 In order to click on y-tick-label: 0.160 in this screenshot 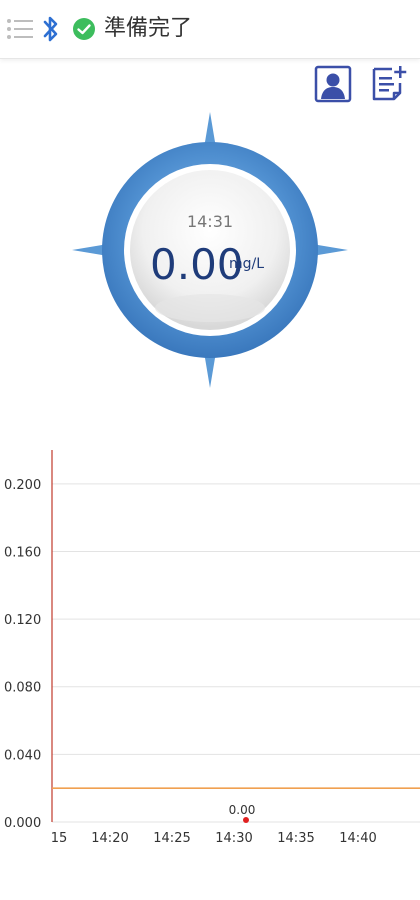, I will do `click(22, 552)`.